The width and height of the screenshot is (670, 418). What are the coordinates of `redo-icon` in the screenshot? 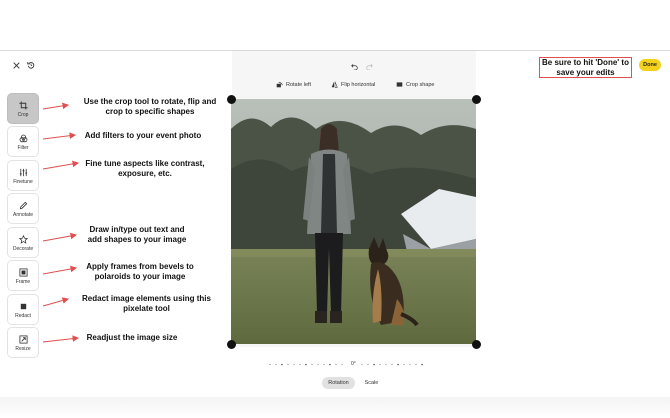 It's located at (369, 66).